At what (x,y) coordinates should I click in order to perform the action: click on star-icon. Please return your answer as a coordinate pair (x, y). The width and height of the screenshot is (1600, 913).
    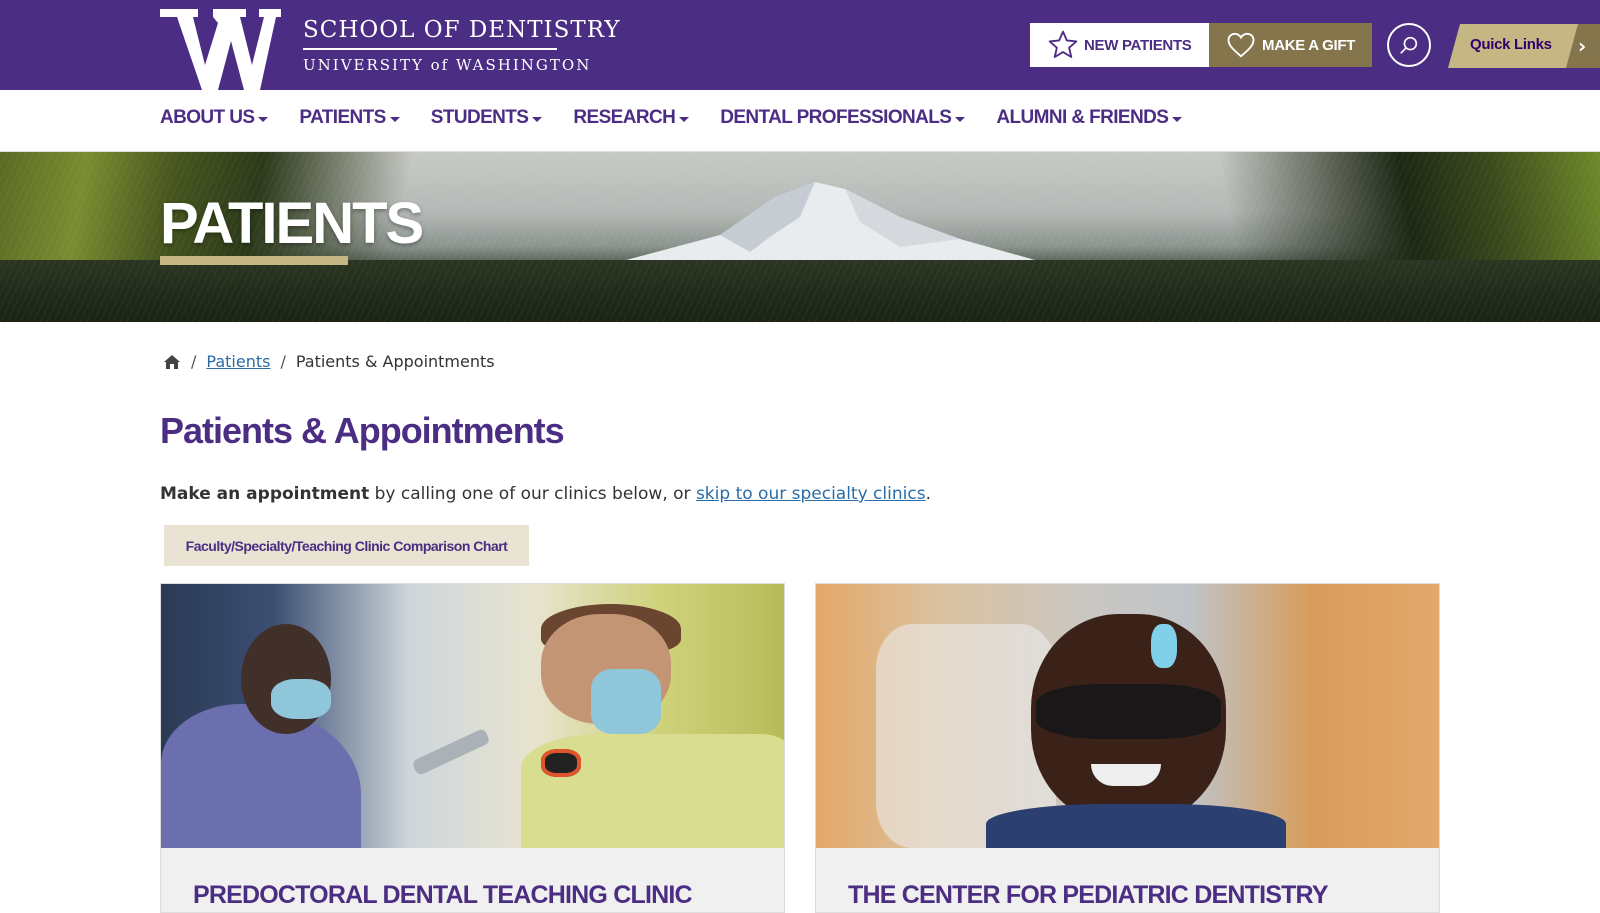
    Looking at the image, I should click on (1063, 44).